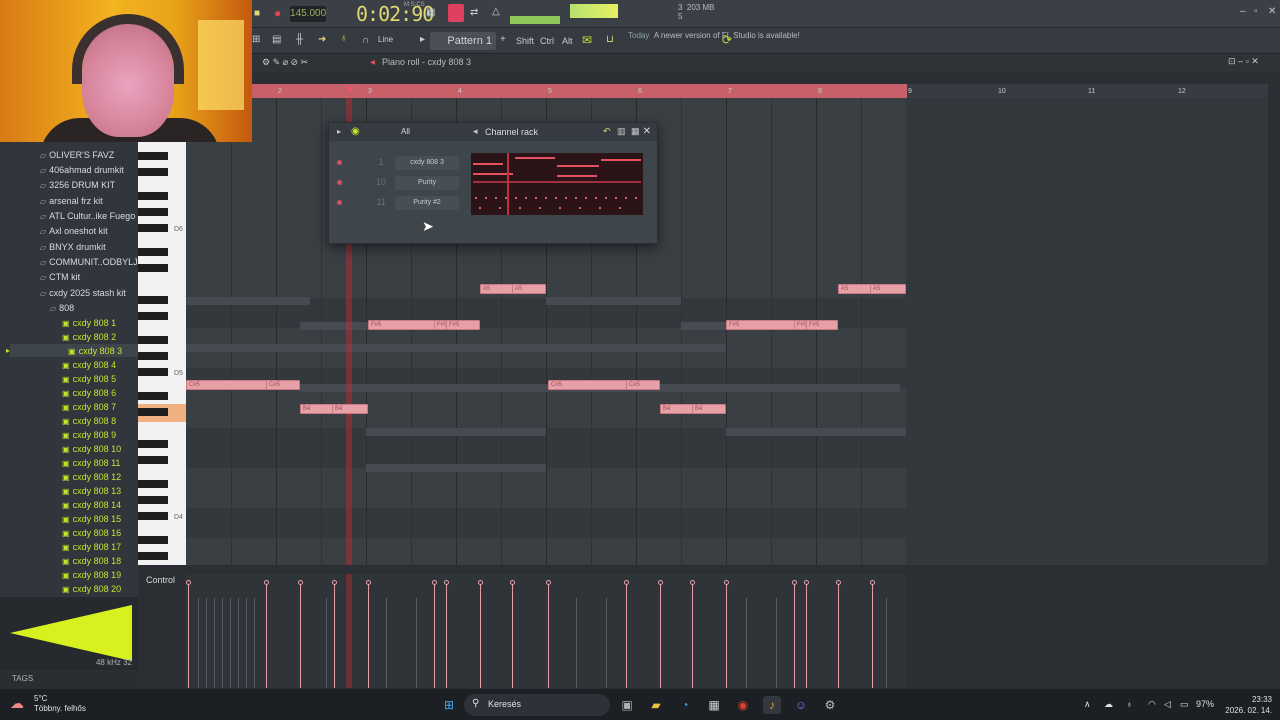 This screenshot has width=1280, height=720. I want to click on file-explorer-icon: ▰, so click(656, 705).